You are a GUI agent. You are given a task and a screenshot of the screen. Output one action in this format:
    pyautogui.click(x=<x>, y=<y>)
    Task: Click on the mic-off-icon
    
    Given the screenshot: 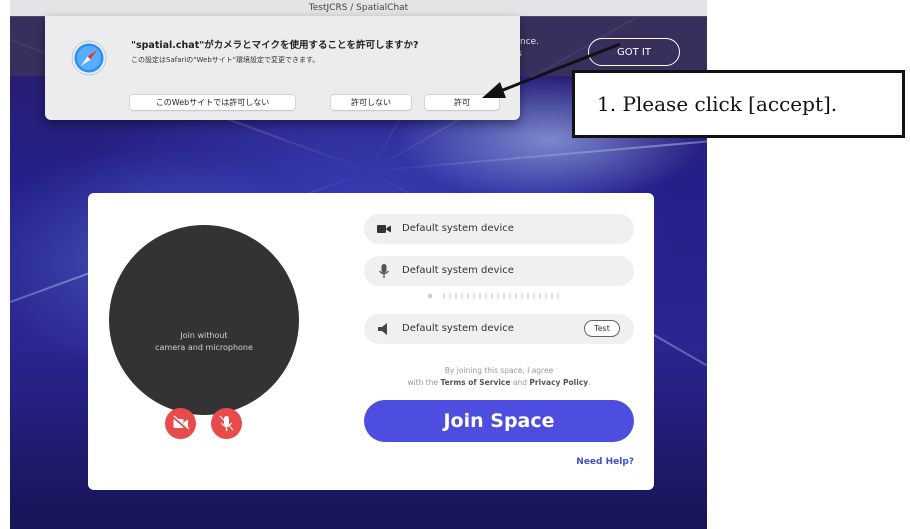 What is the action you would take?
    pyautogui.click(x=226, y=423)
    